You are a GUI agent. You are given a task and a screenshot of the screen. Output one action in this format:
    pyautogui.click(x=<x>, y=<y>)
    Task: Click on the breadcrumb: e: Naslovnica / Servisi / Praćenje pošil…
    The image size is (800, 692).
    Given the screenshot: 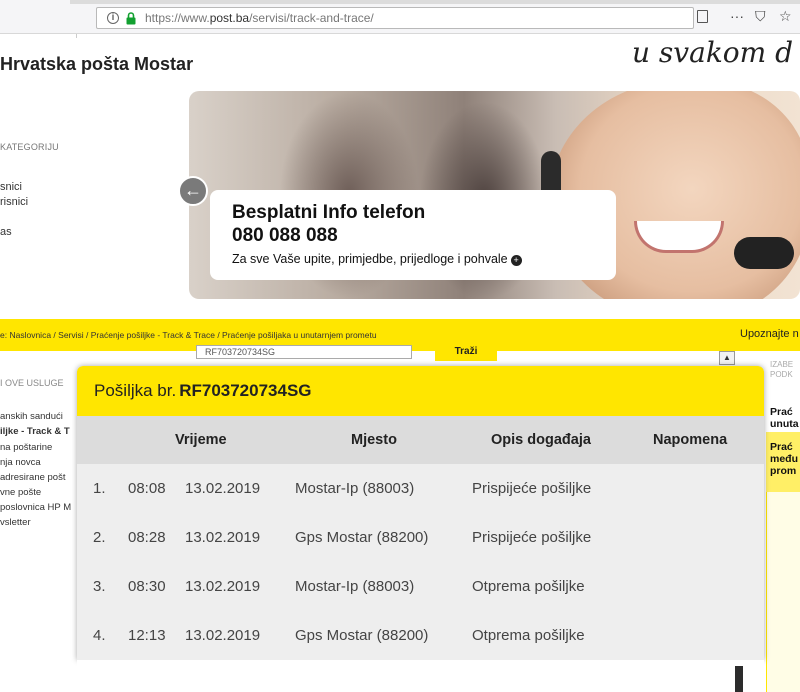 What is the action you would take?
    pyautogui.click(x=188, y=335)
    